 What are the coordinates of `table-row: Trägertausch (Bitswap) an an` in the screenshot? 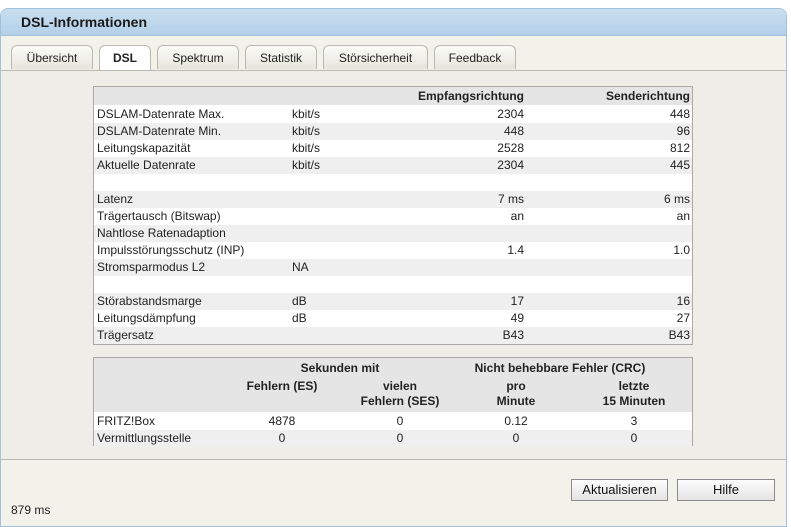 It's located at (393, 216).